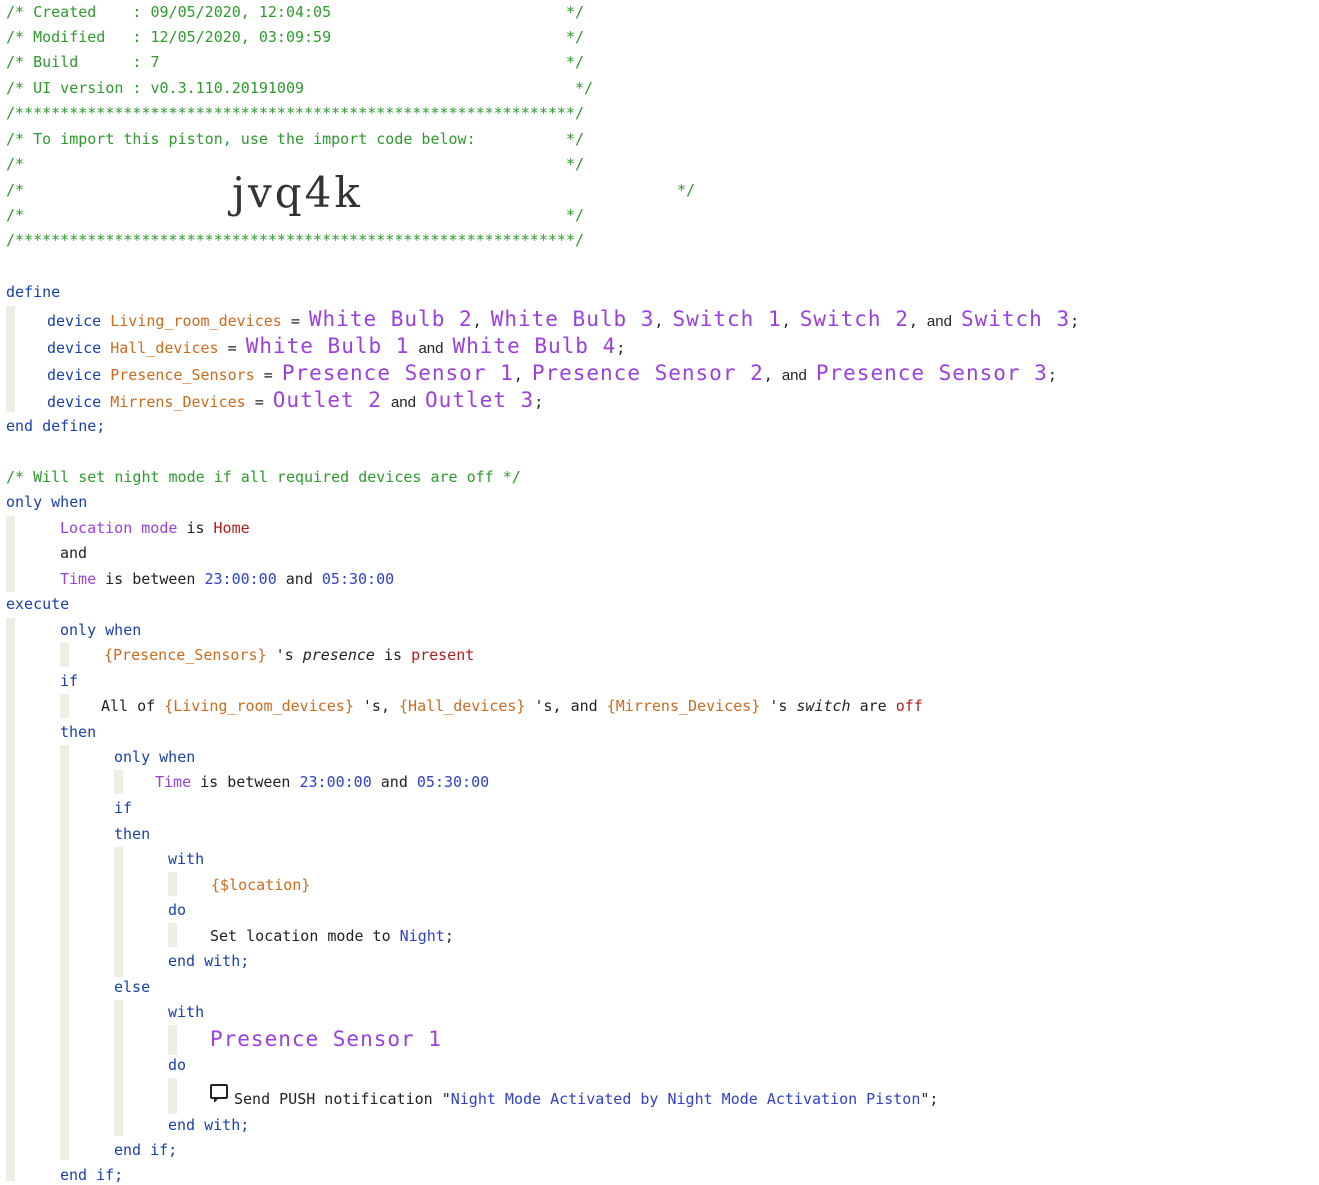  Describe the element at coordinates (64, 706) in the screenshot. I see `if-bar` at that location.